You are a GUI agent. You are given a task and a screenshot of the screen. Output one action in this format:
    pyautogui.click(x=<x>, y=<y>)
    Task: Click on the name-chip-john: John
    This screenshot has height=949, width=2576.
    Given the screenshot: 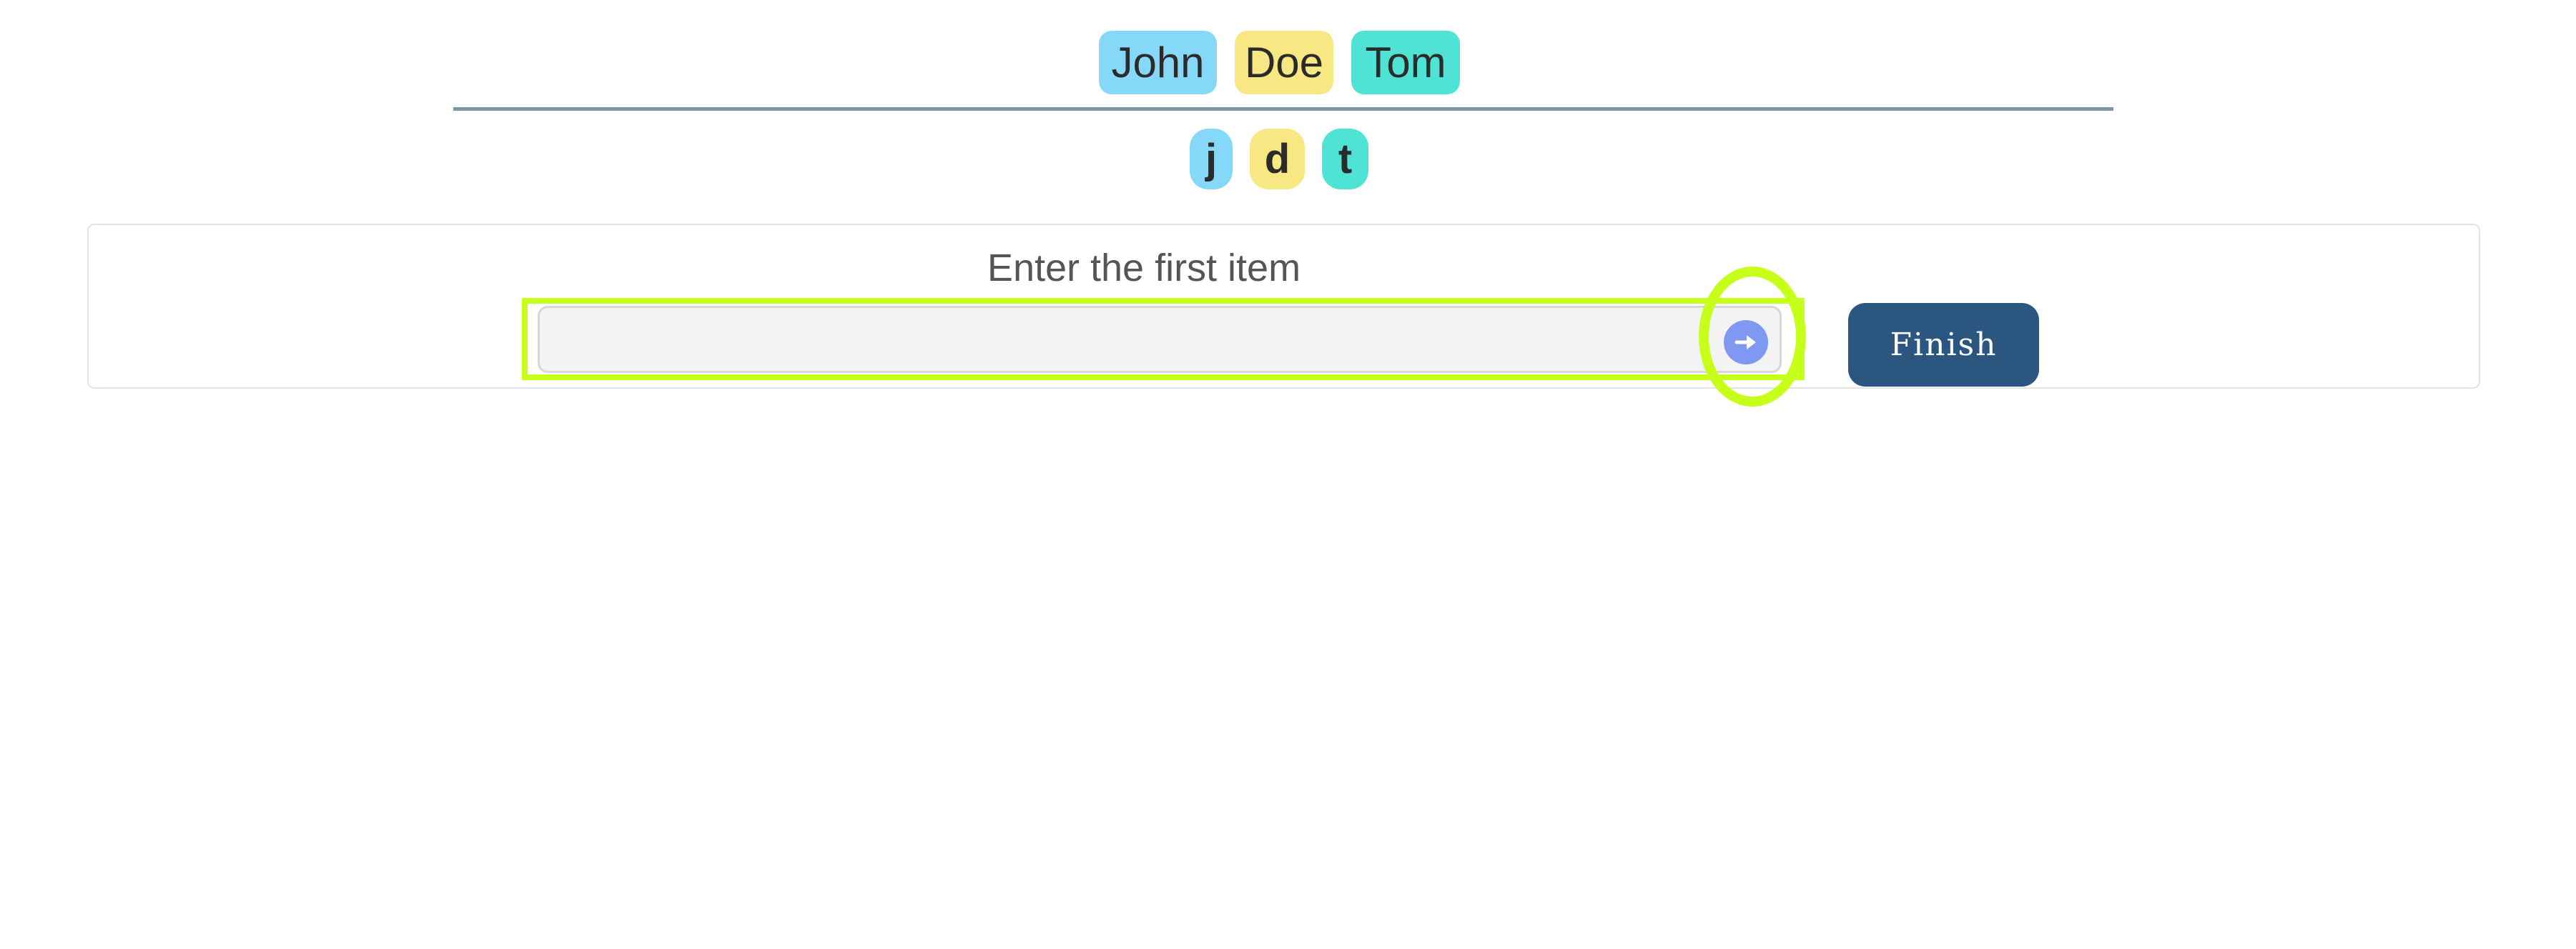 What is the action you would take?
    pyautogui.click(x=1158, y=63)
    